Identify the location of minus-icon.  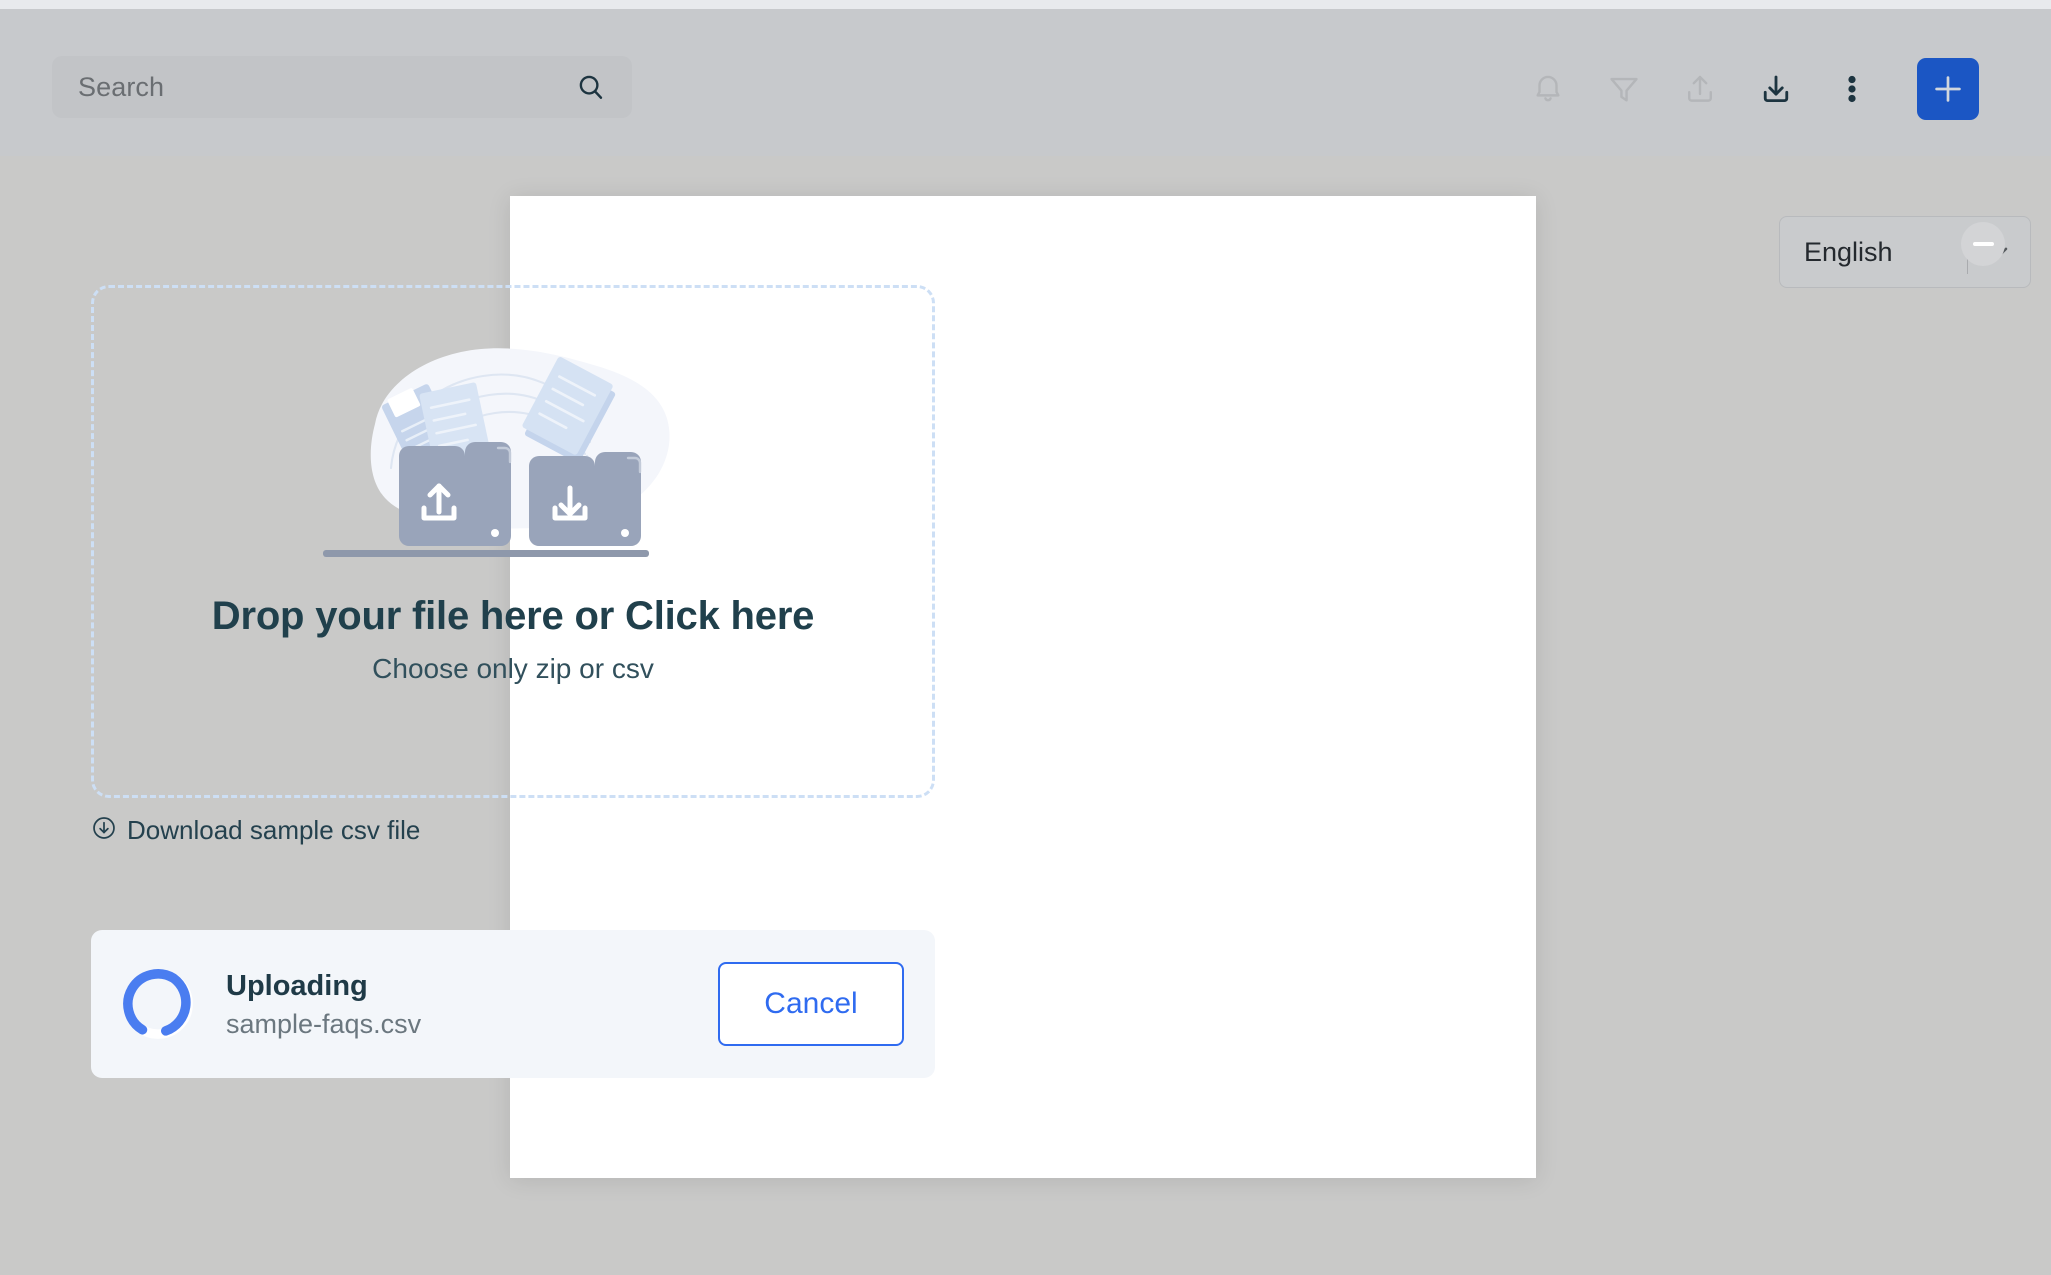
(1983, 244).